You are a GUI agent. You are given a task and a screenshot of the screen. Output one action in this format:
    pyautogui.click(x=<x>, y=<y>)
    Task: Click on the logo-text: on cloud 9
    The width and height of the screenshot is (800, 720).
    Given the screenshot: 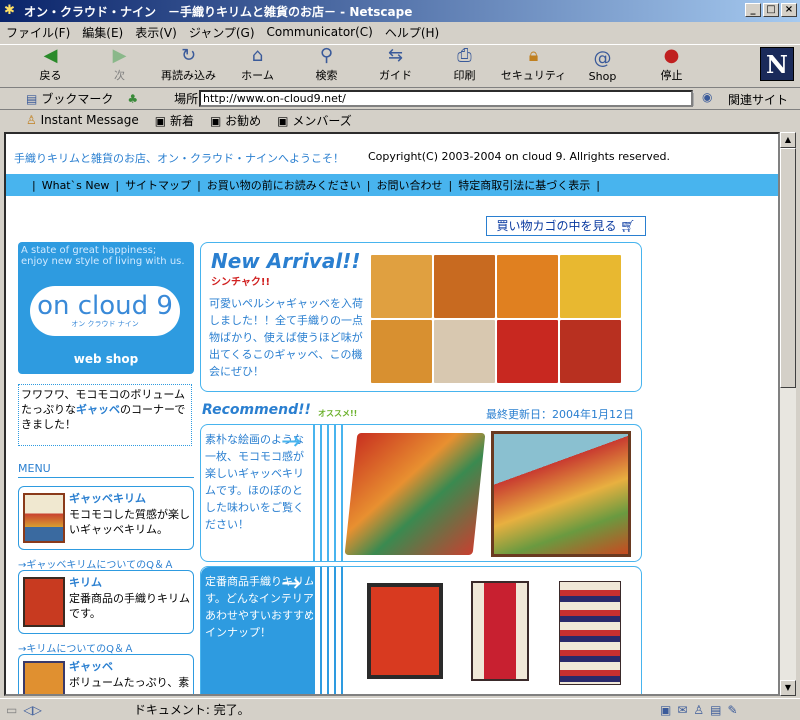 What is the action you would take?
    pyautogui.click(x=105, y=306)
    